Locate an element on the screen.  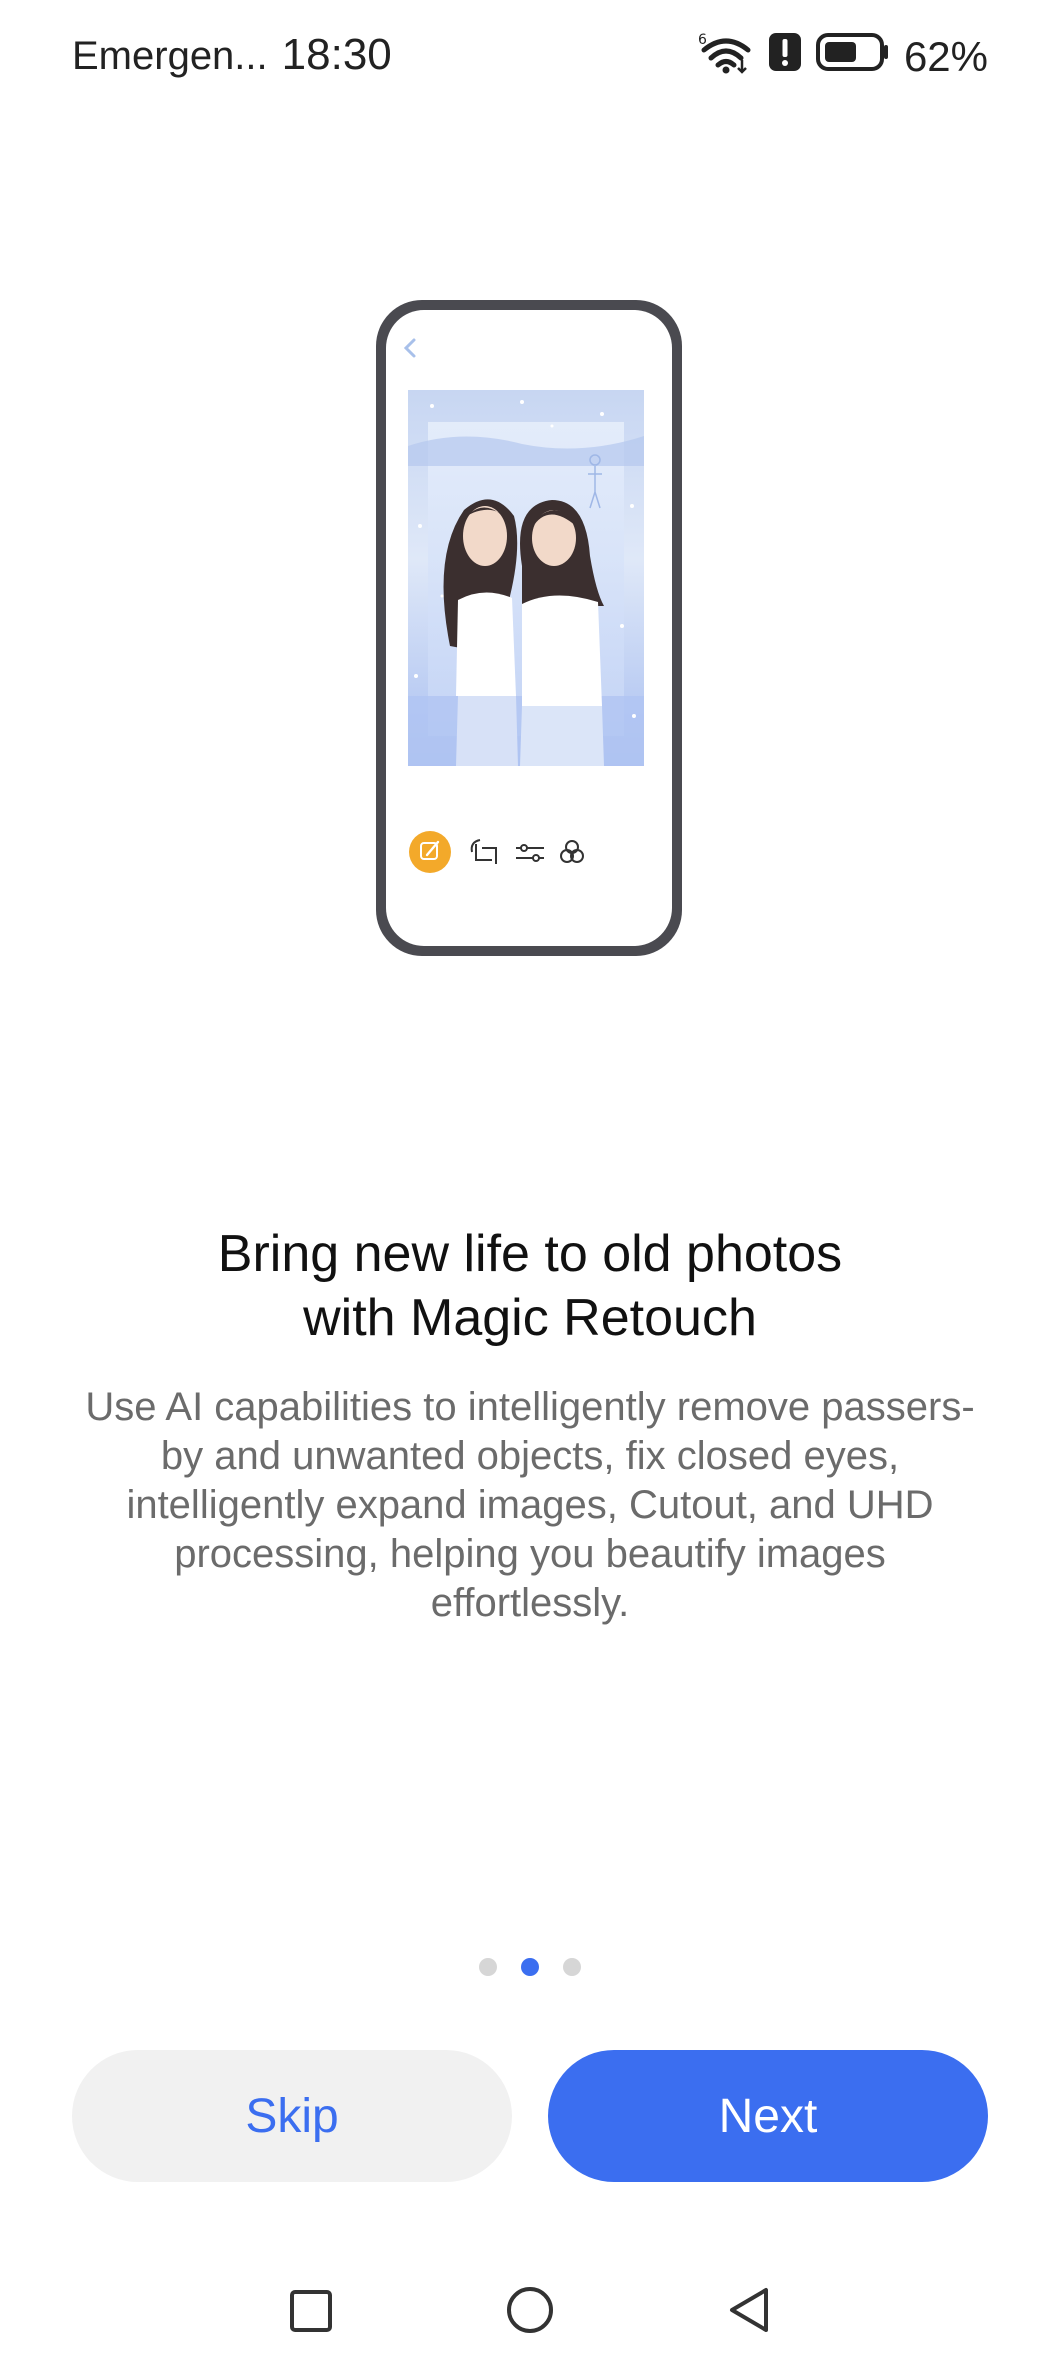
status-left: Emergen... 18:30 is located at coordinates (232, 55).